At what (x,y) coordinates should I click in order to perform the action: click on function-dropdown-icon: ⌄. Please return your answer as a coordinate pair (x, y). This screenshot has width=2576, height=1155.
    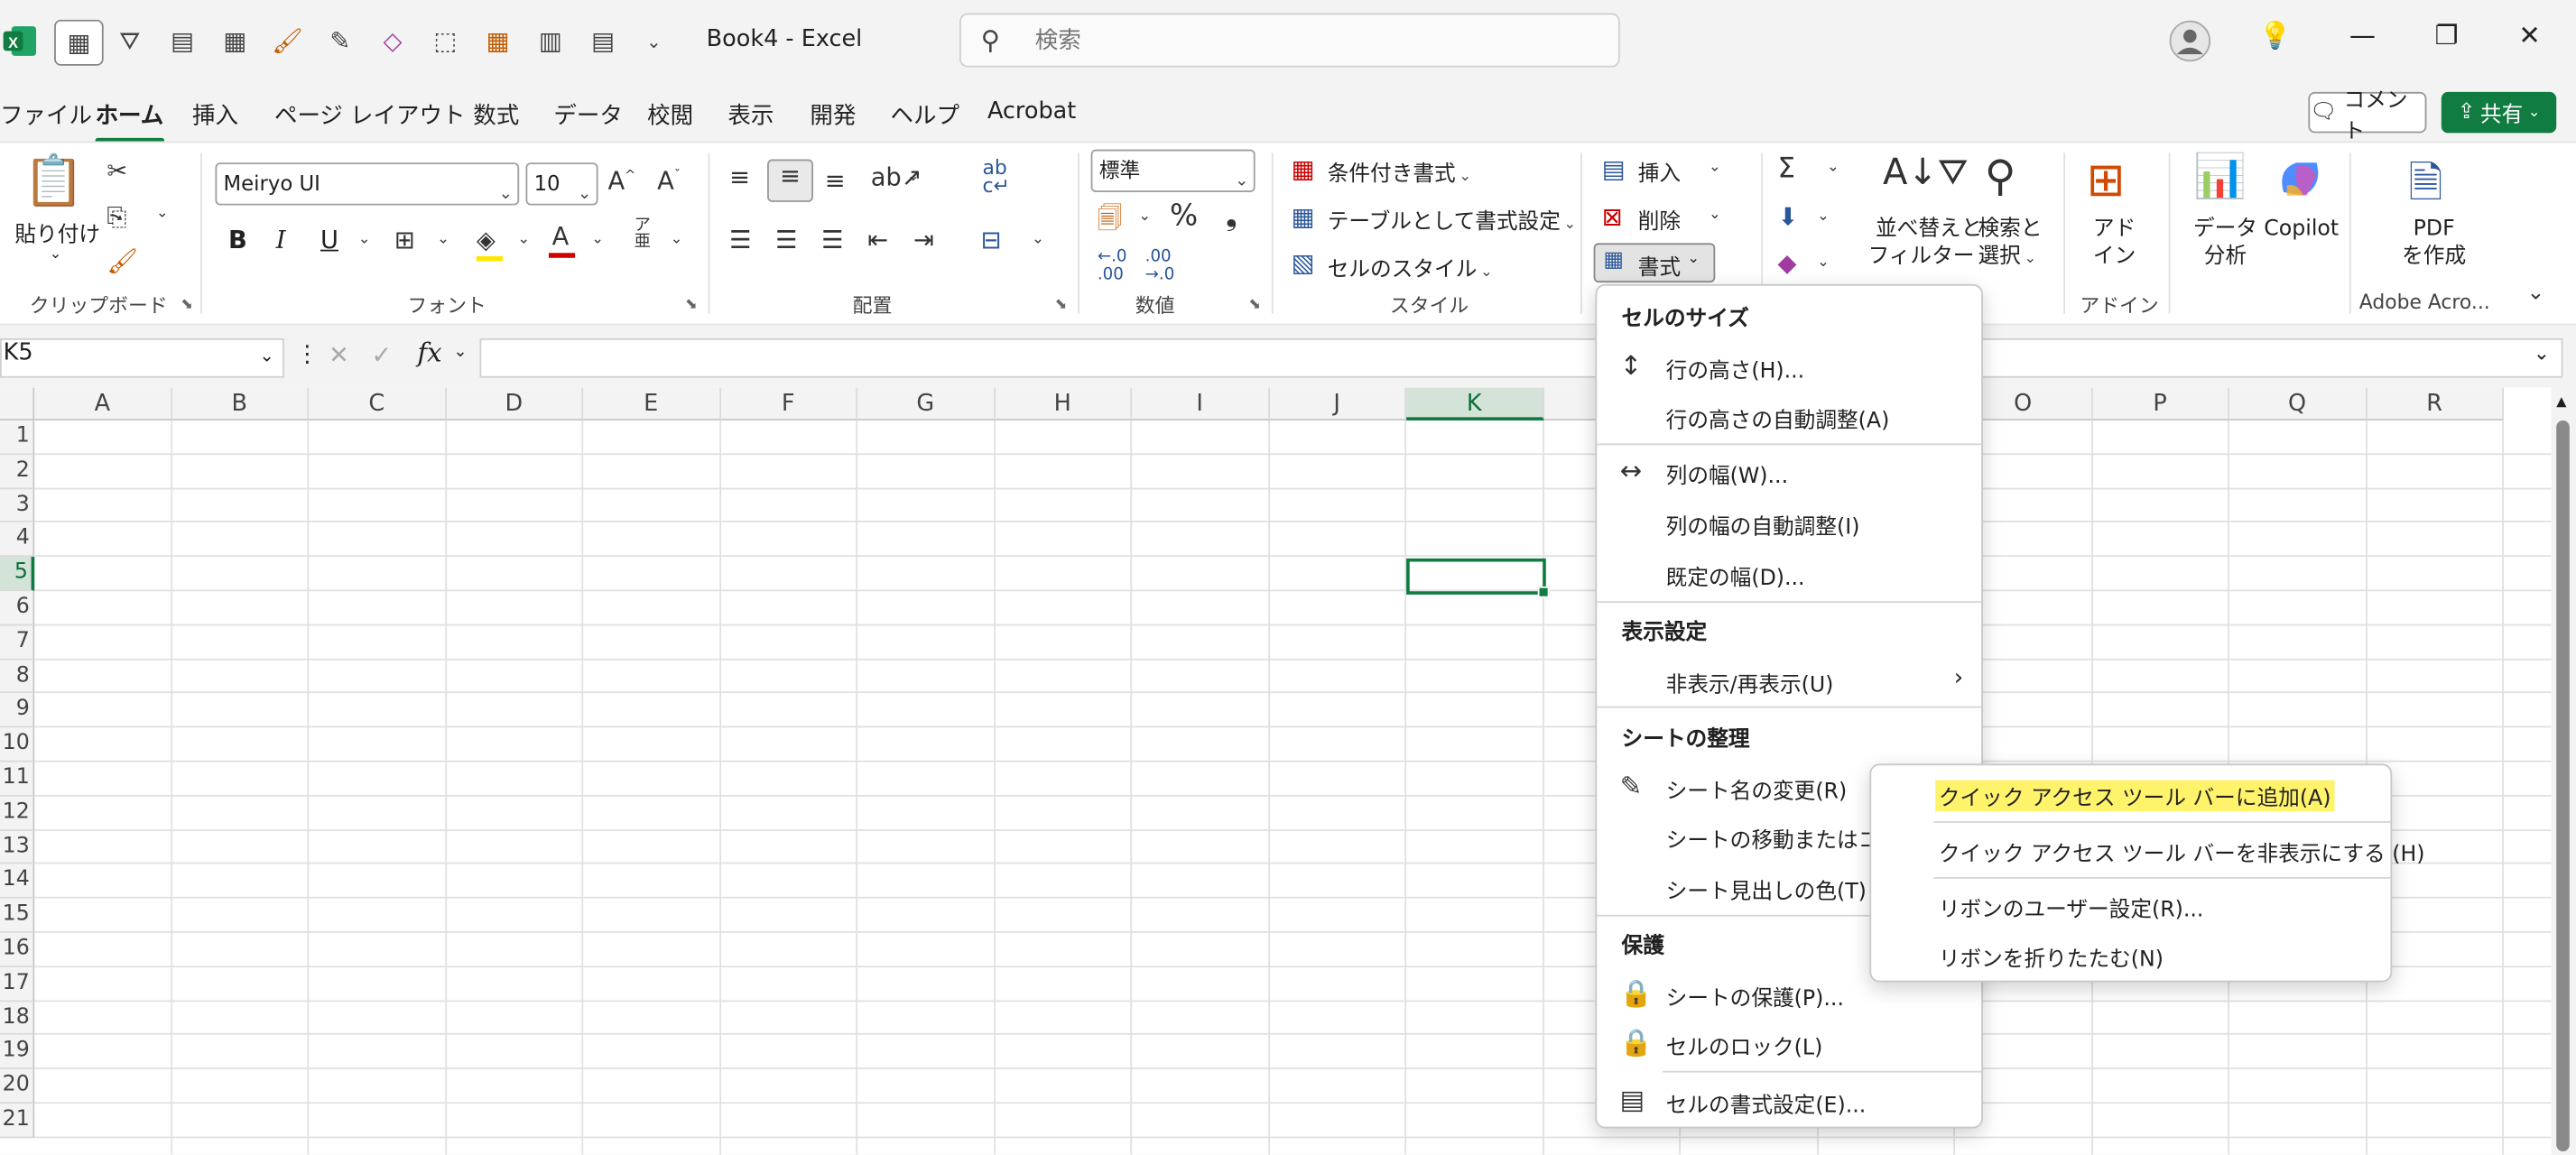
    Looking at the image, I should click on (460, 352).